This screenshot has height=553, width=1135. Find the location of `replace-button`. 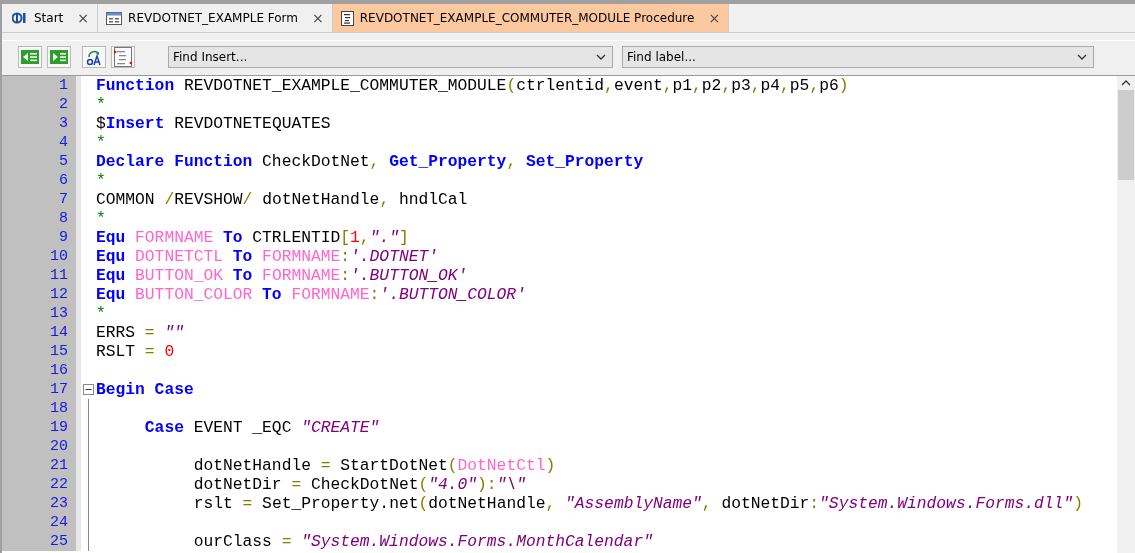

replace-button is located at coordinates (94, 57).